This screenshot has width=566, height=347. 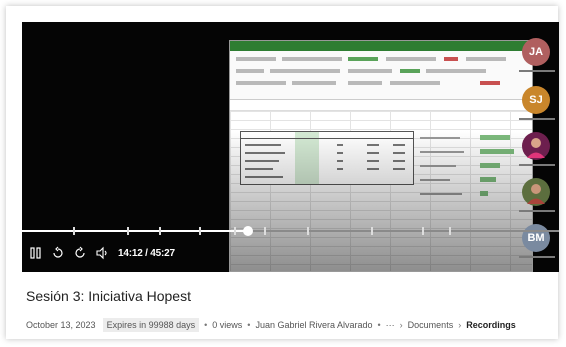 What do you see at coordinates (381, 105) in the screenshot?
I see `formula-bar` at bounding box center [381, 105].